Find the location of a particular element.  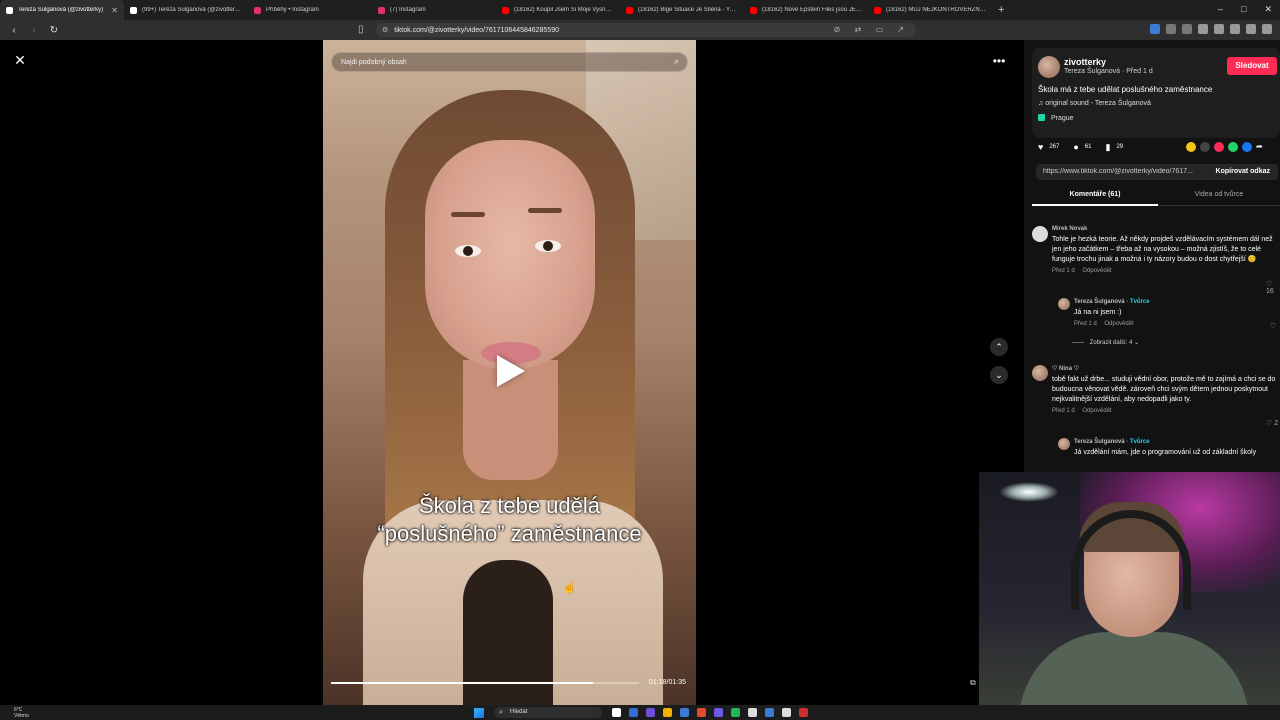

tab-comments: Komentáře (61) is located at coordinates (1095, 197).